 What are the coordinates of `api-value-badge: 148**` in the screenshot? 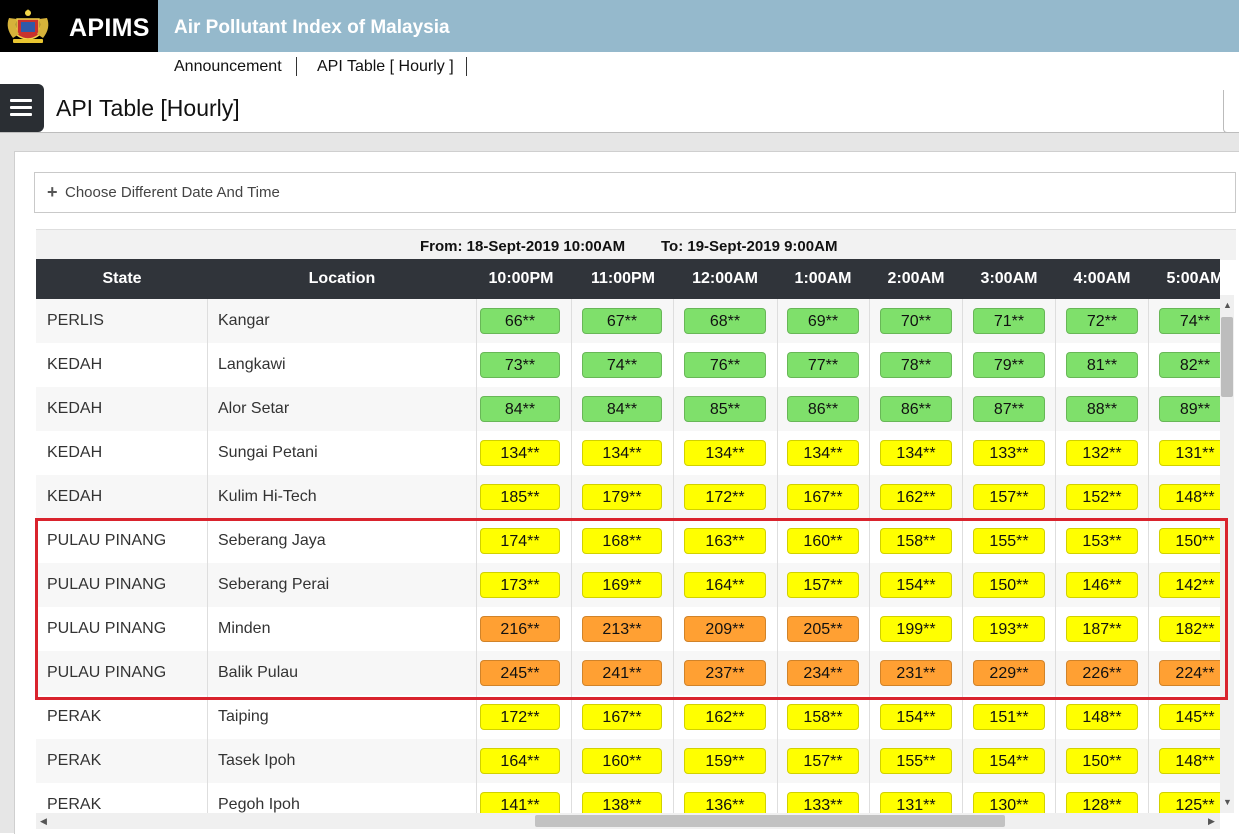 It's located at (1189, 761).